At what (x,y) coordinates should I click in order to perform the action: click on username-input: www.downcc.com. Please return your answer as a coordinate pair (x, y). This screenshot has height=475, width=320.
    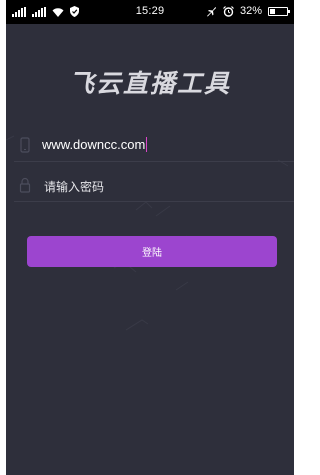
    Looking at the image, I should click on (95, 144).